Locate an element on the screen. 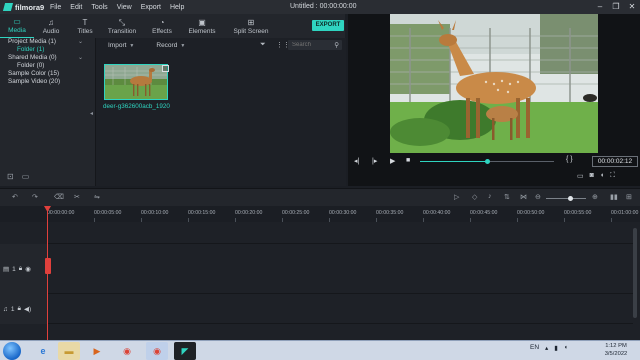 Image resolution: width=640 pixels, height=360 pixels. tab-audio: ♫ Audio is located at coordinates (51, 26).